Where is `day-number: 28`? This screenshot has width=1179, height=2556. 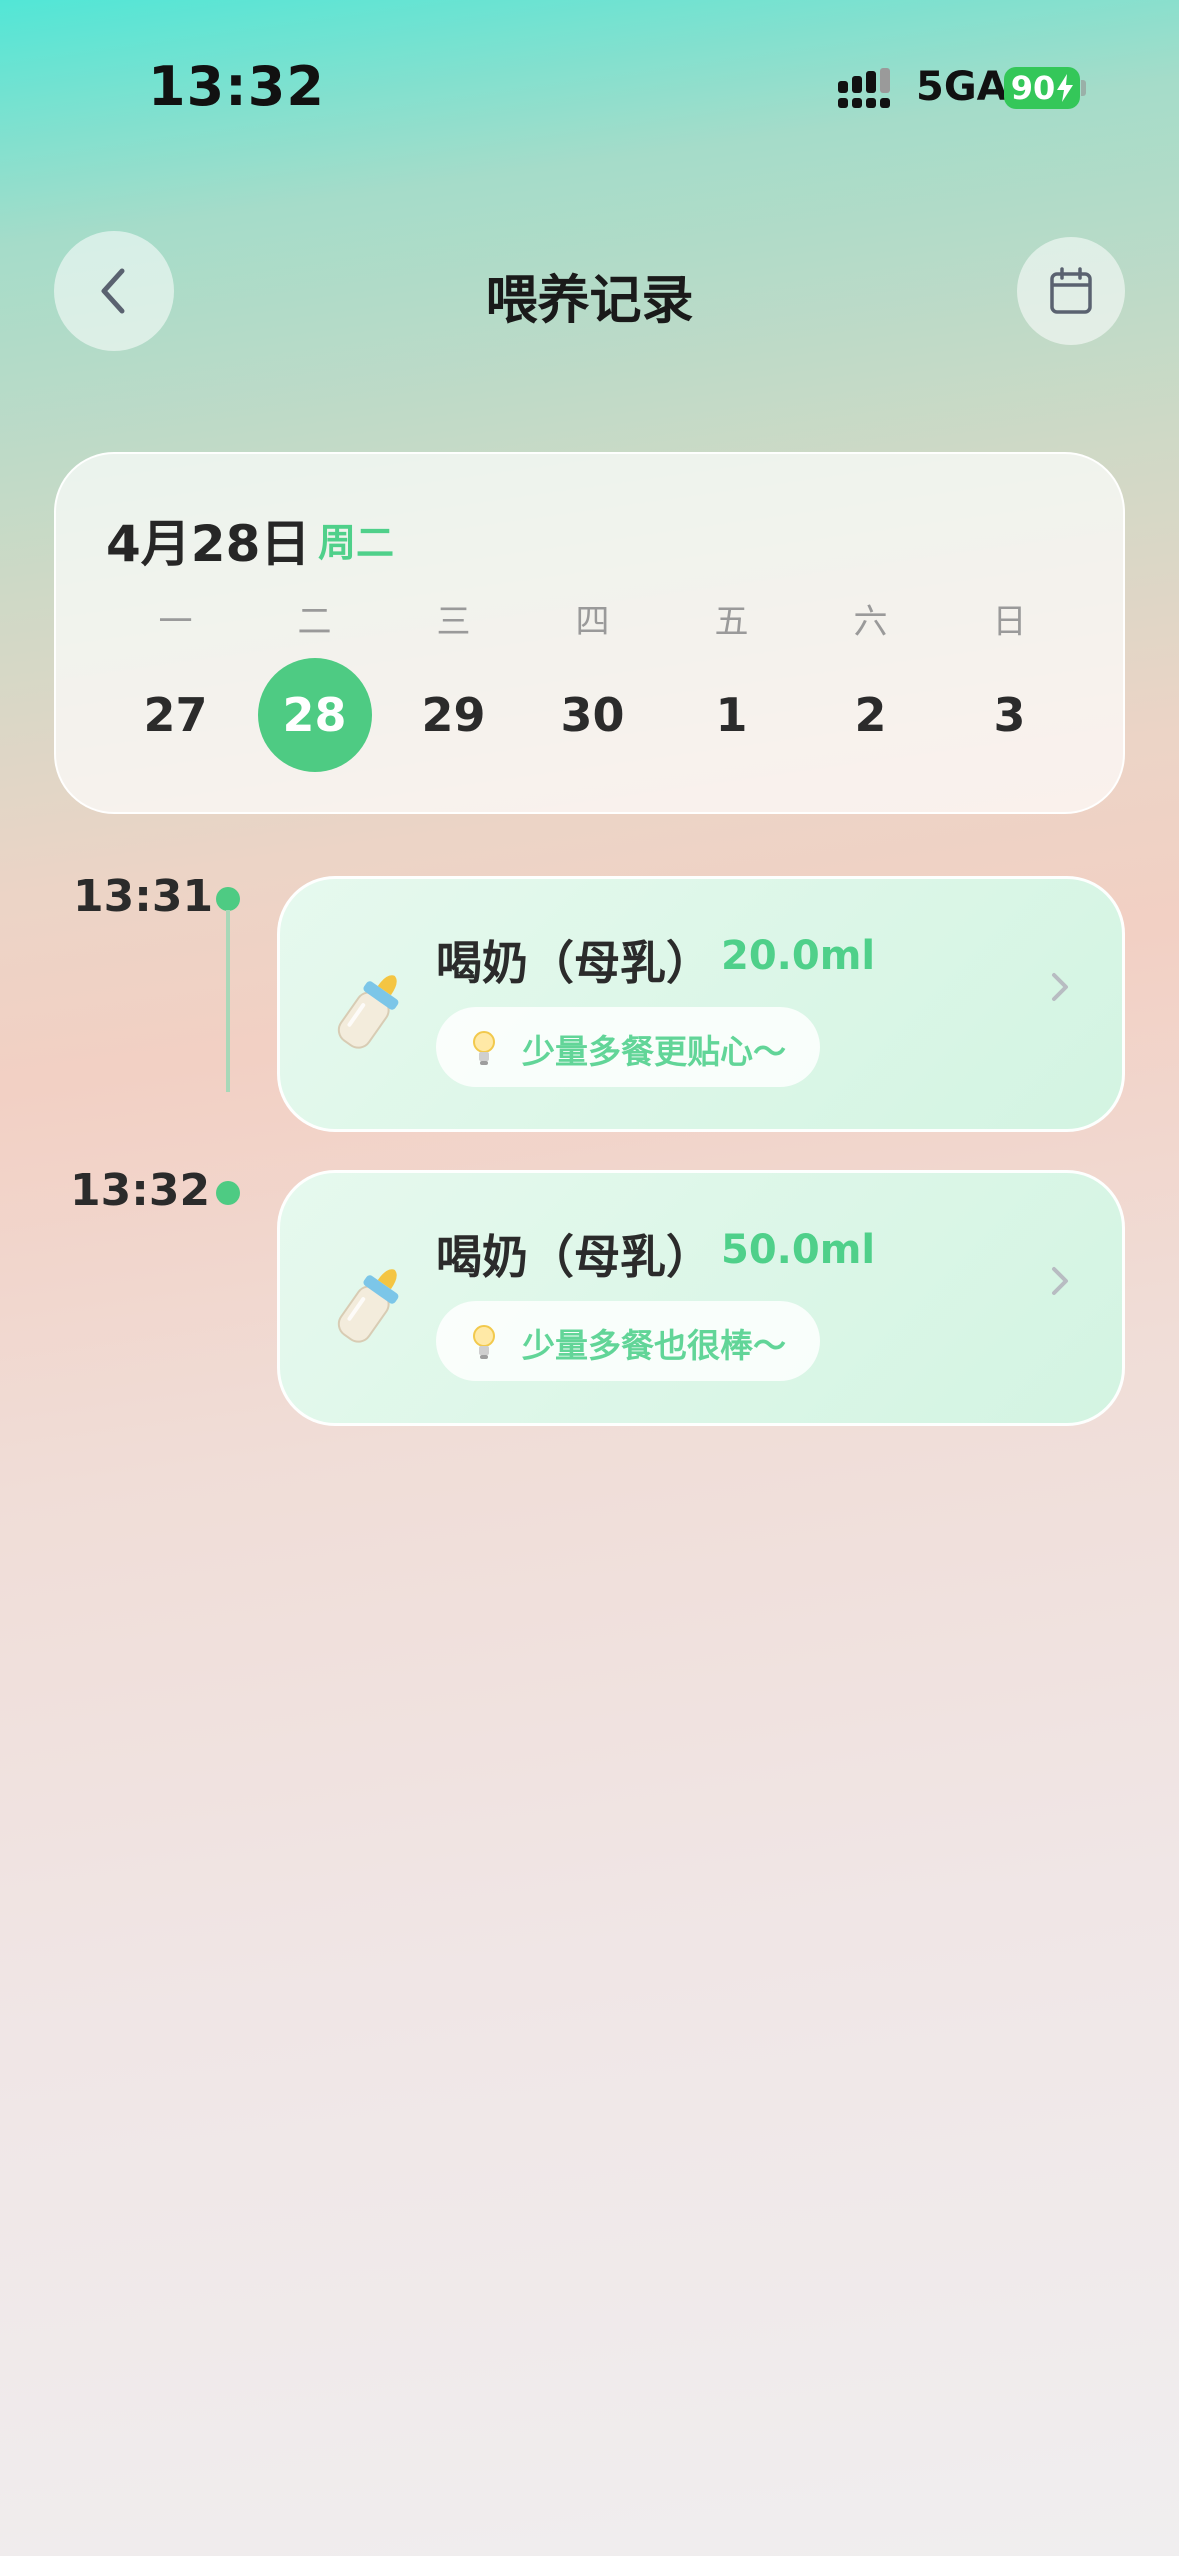 day-number: 28 is located at coordinates (314, 715).